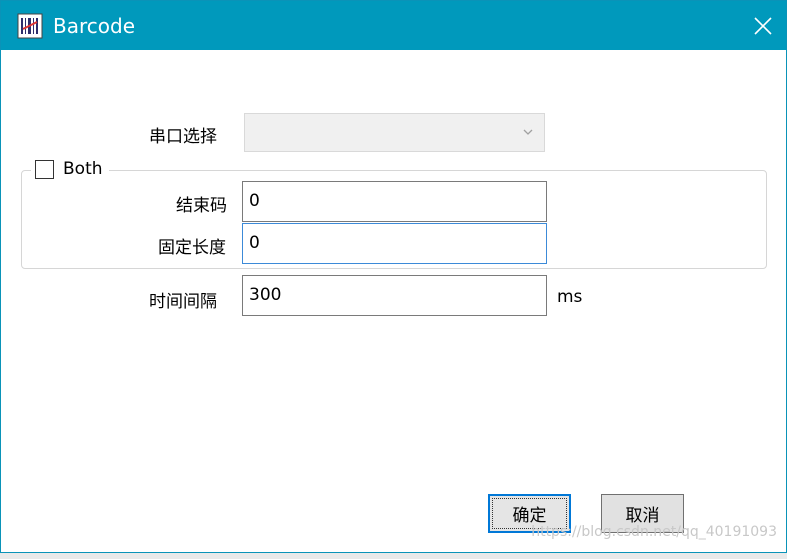  I want to click on fixed-length-label: 固定长度, so click(192, 248).